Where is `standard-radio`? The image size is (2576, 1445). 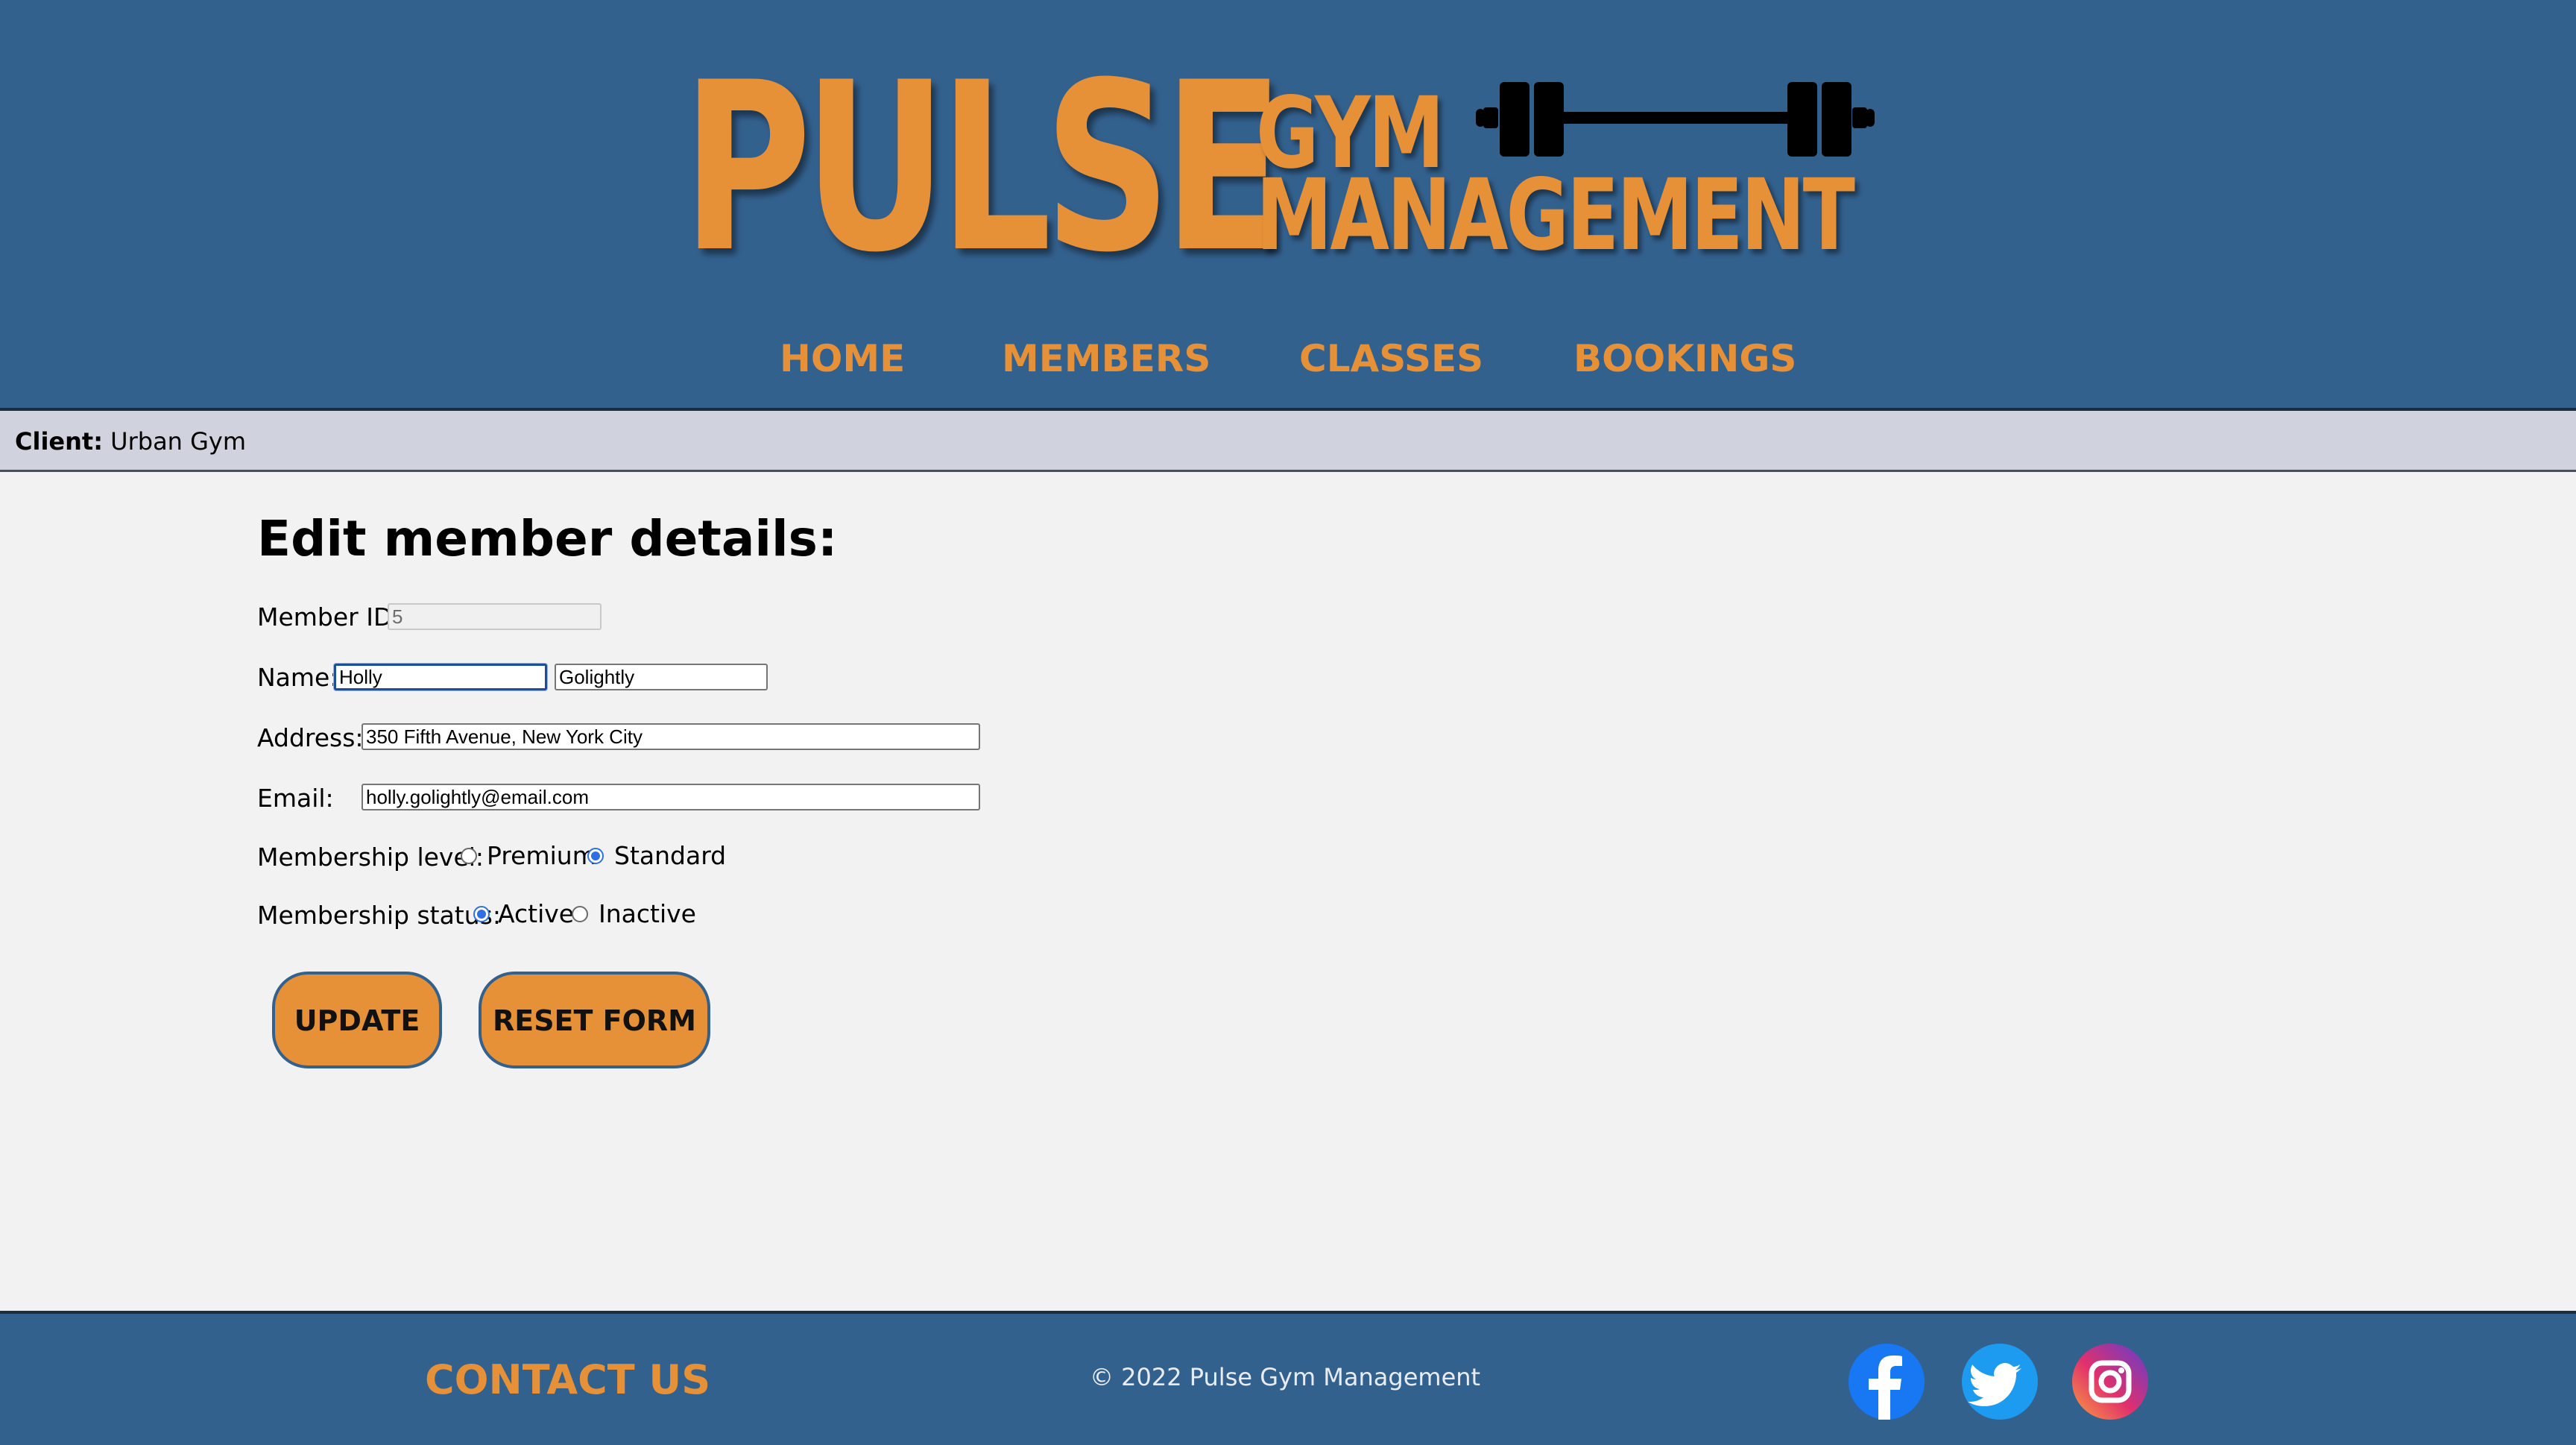 standard-radio is located at coordinates (596, 856).